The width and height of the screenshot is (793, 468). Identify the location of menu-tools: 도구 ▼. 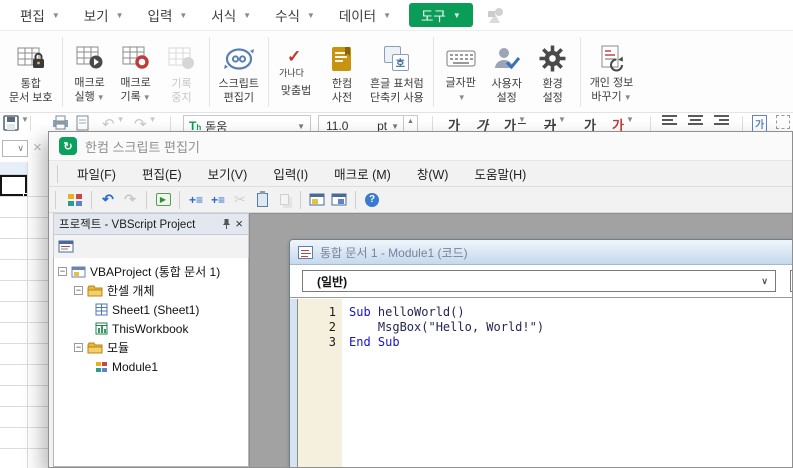
(441, 15).